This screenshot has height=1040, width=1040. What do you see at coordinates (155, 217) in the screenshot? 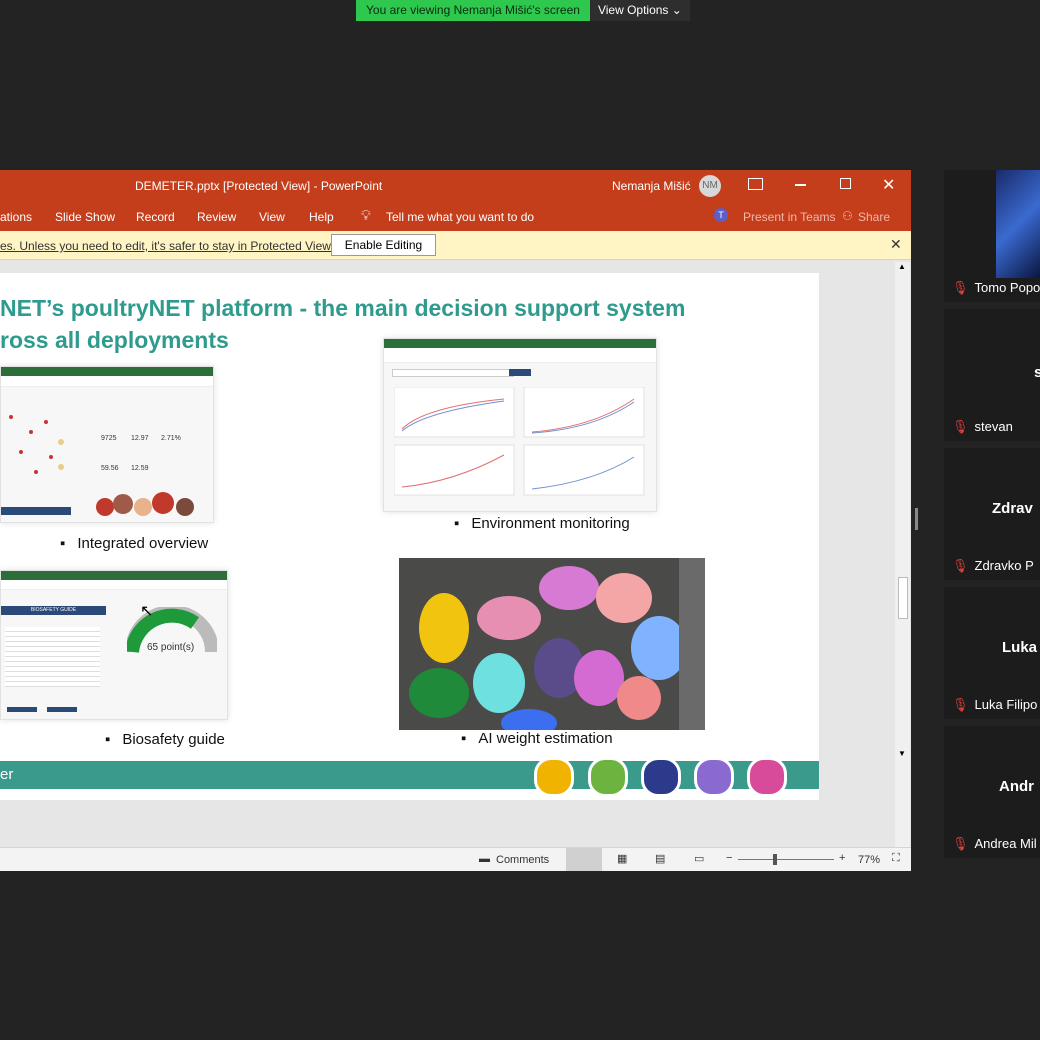
I see `tab-record: Record` at bounding box center [155, 217].